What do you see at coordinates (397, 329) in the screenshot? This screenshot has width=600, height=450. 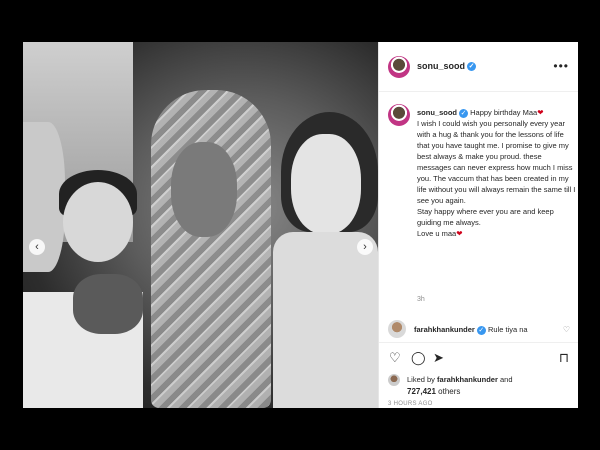 I see `comment-avatar` at bounding box center [397, 329].